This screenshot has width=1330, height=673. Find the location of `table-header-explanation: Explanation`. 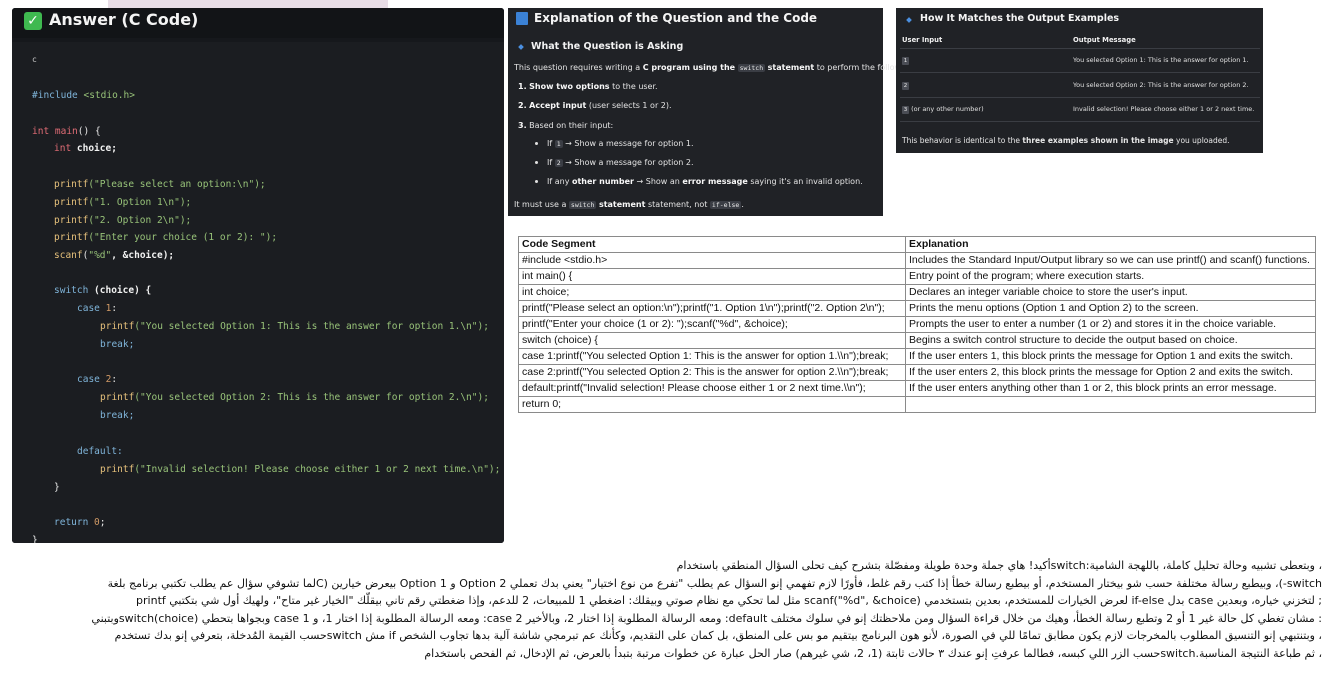

table-header-explanation: Explanation is located at coordinates (1110, 244).